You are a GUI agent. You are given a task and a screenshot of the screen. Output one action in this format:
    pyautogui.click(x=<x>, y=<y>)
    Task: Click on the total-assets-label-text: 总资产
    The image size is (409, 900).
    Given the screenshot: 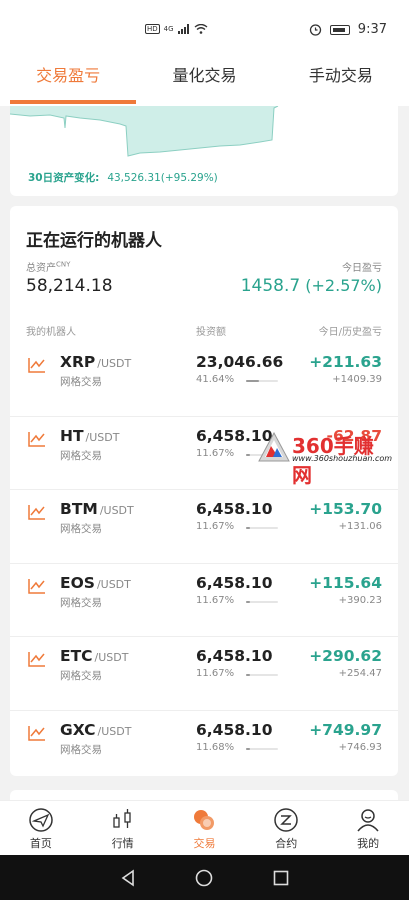 What is the action you would take?
    pyautogui.click(x=41, y=268)
    